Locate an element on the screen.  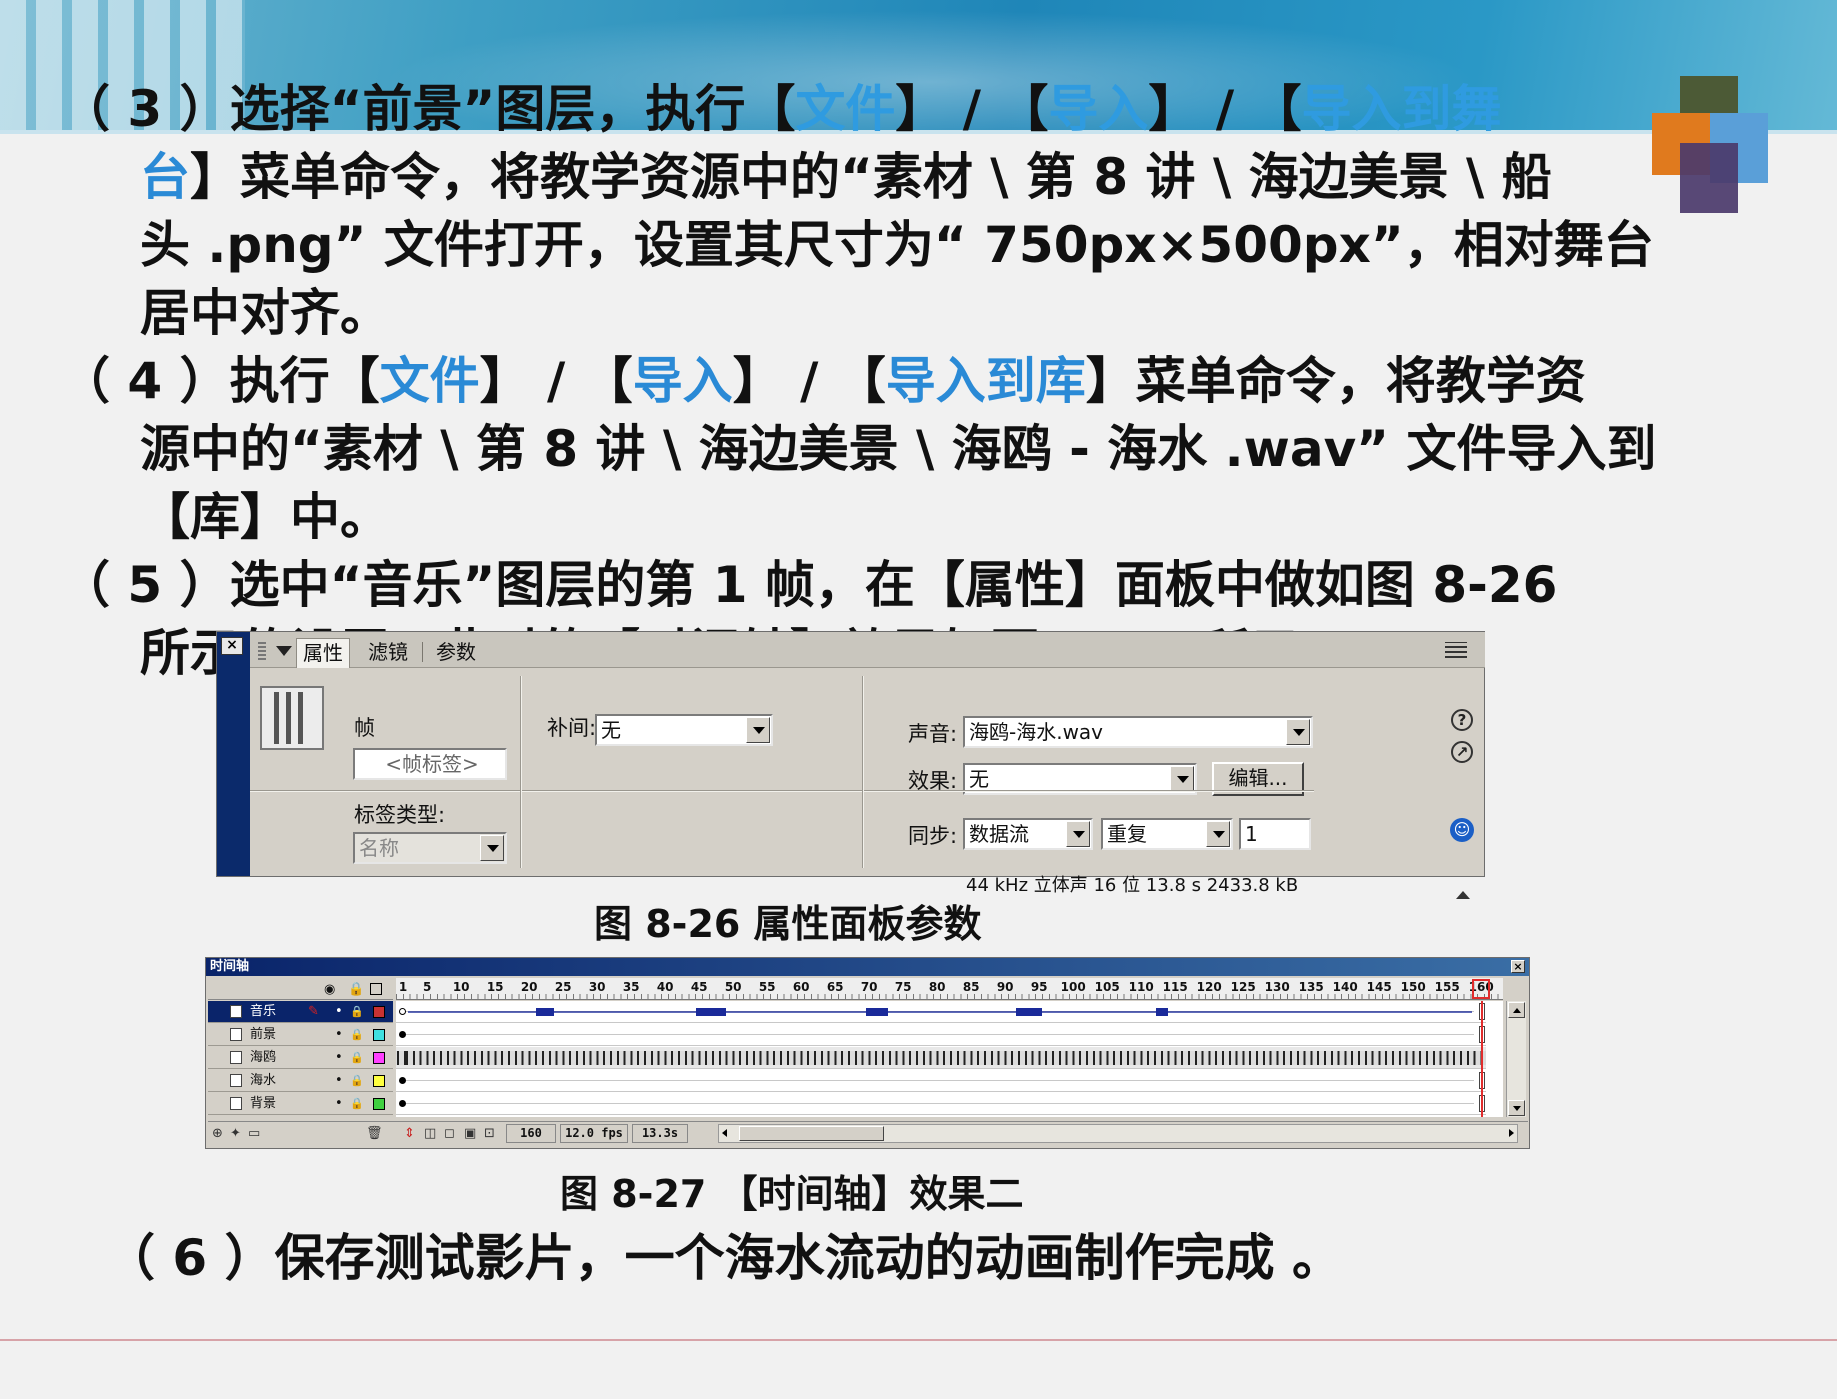
edit-multiple-icon: ▣ is located at coordinates (470, 1133).